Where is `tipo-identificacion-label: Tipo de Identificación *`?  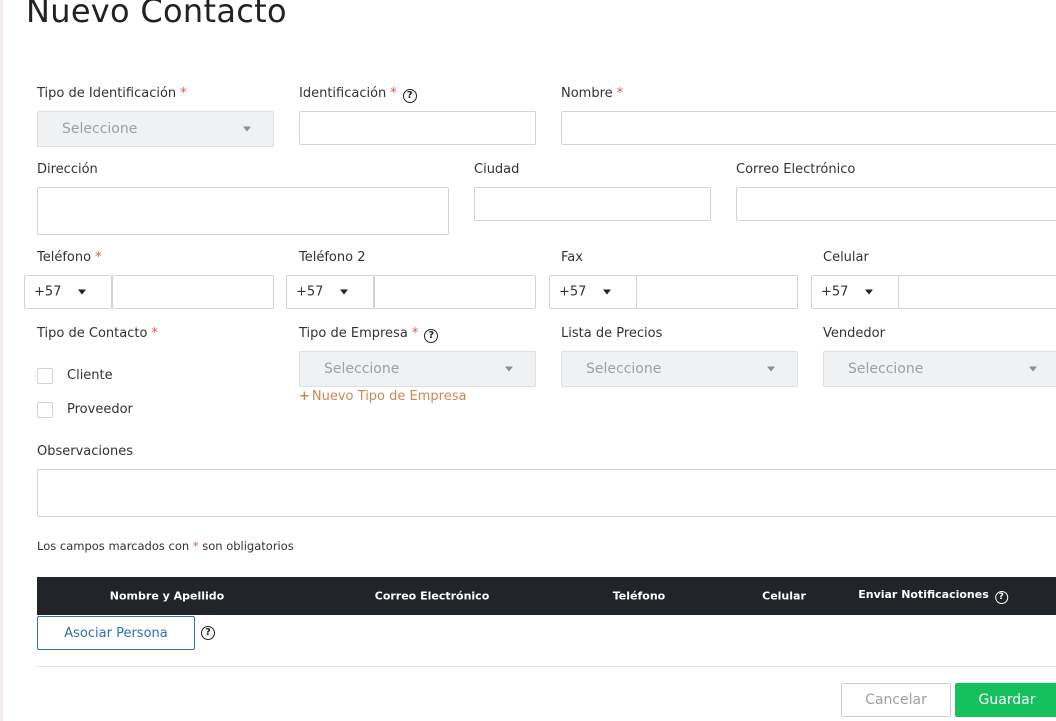 tipo-identificacion-label: Tipo de Identificación * is located at coordinates (112, 93).